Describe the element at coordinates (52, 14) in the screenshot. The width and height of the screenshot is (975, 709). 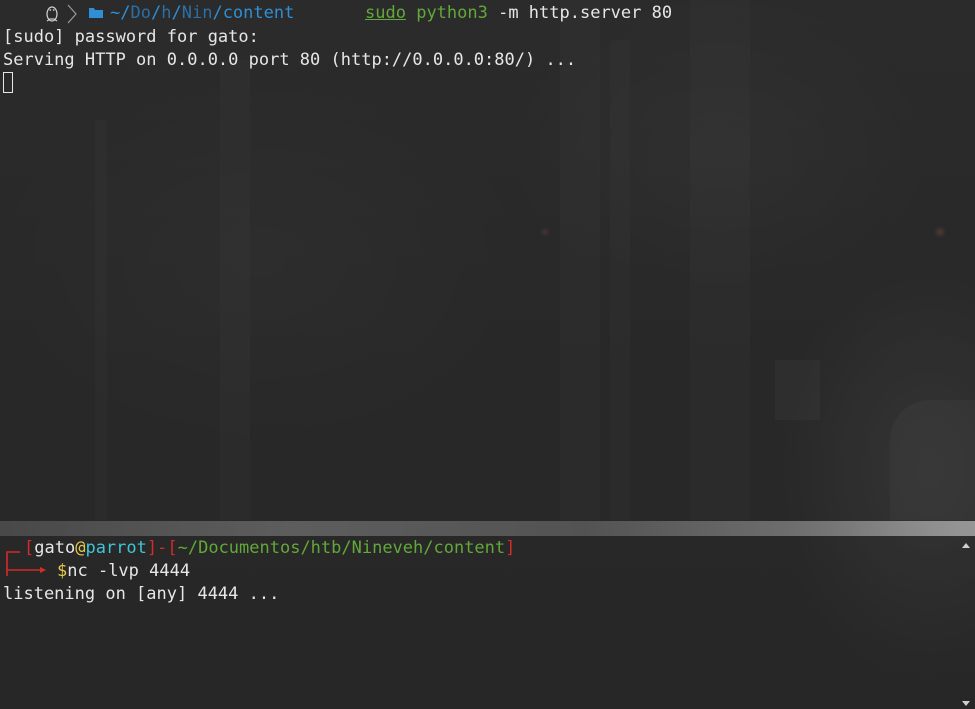
I see `linux-tux-icon` at that location.